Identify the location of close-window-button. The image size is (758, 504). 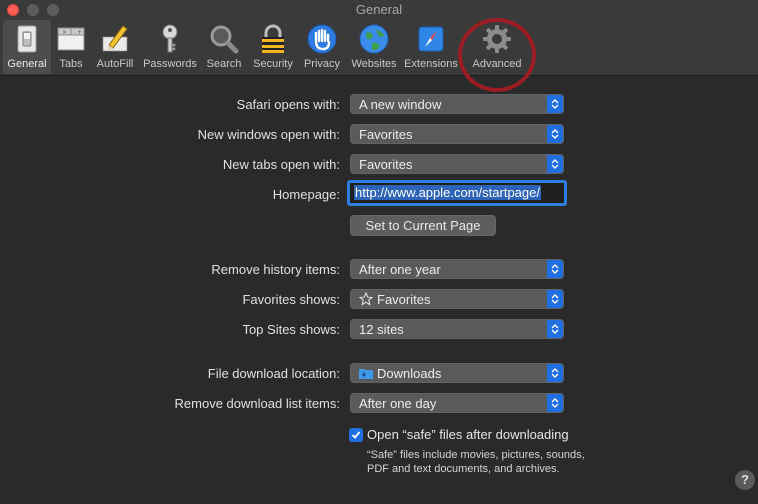
(13, 10).